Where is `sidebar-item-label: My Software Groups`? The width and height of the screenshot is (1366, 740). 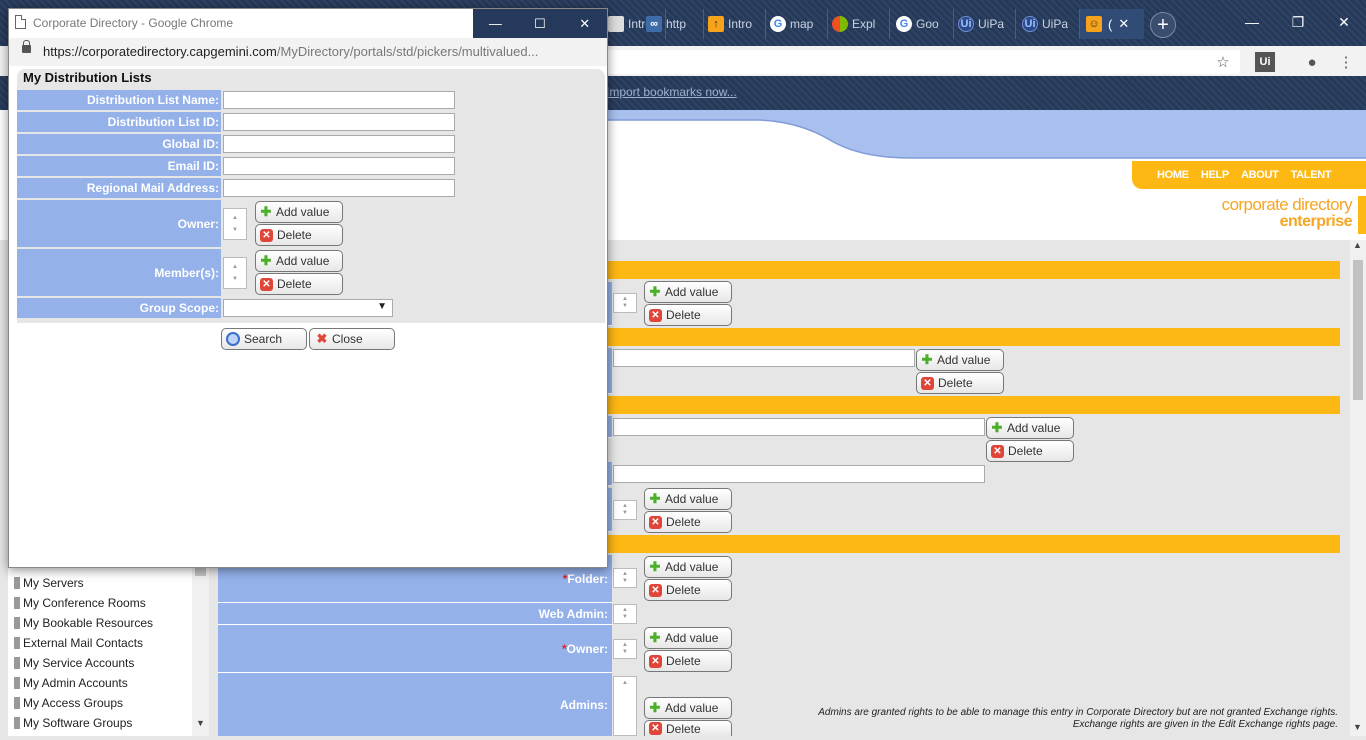
sidebar-item-label: My Software Groups is located at coordinates (78, 723).